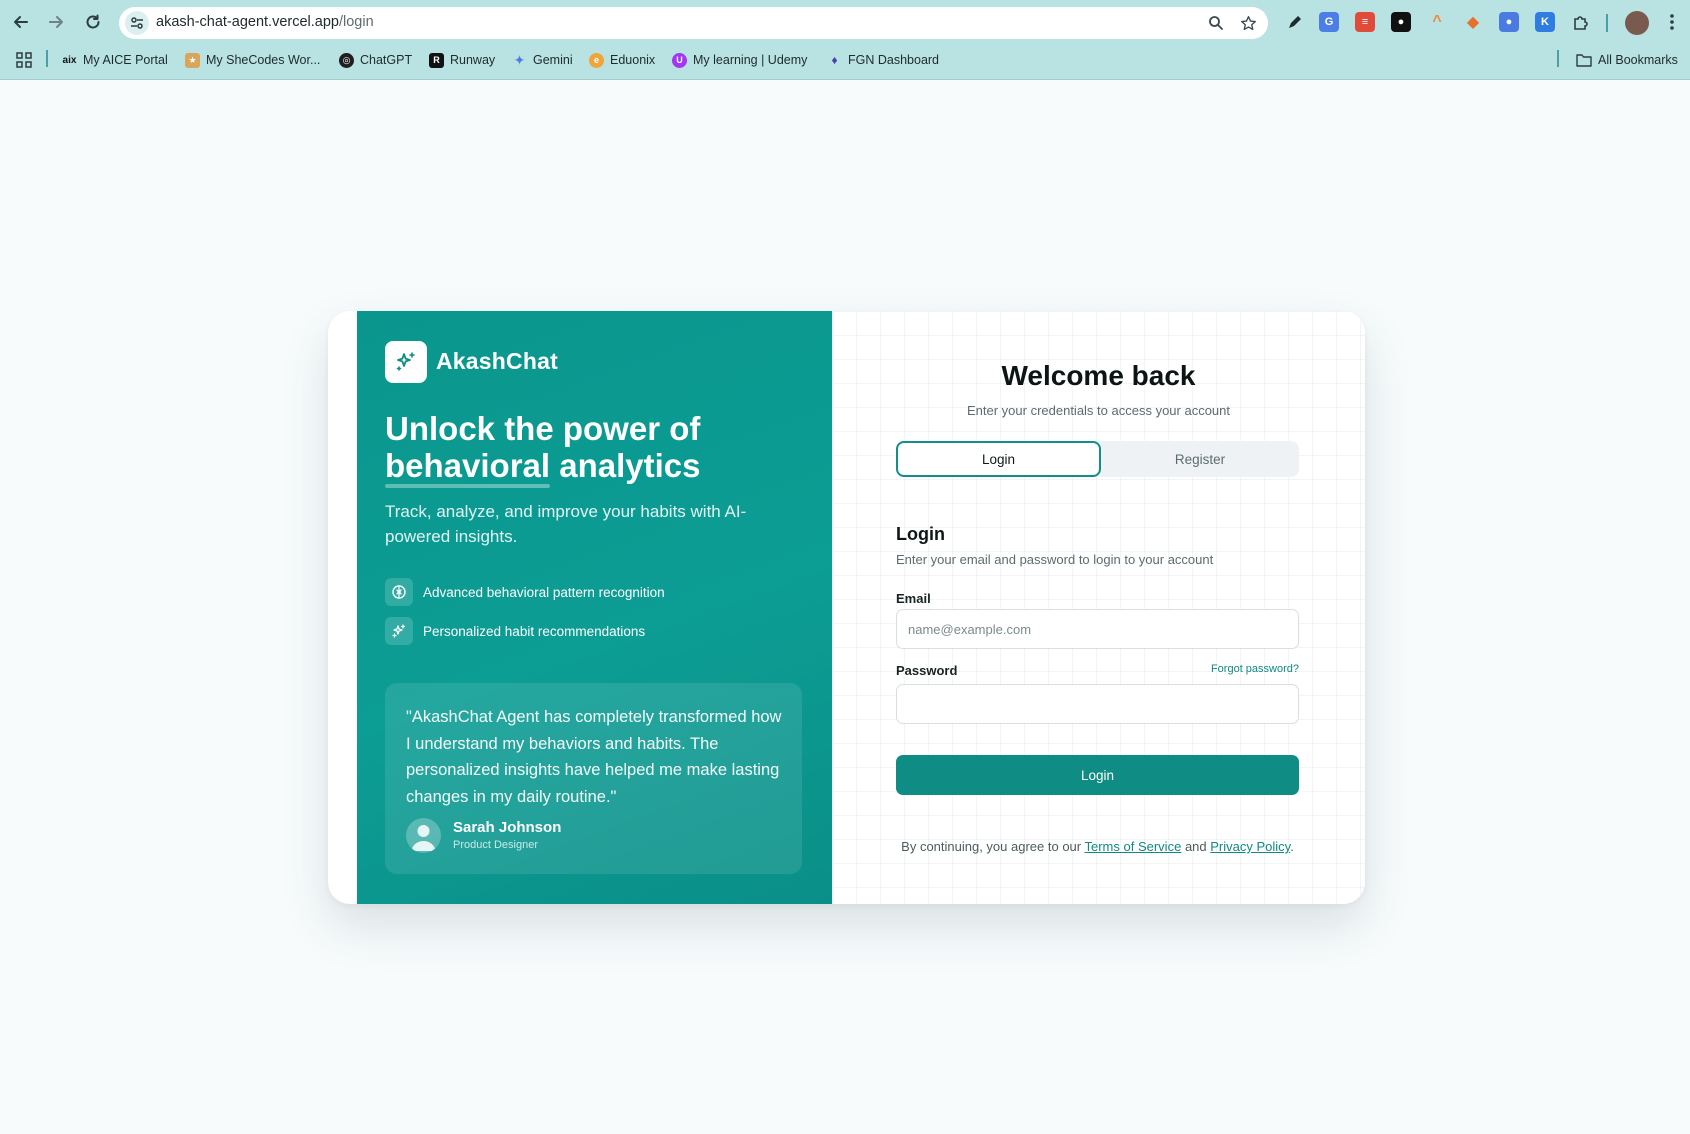  What do you see at coordinates (24, 60) in the screenshot?
I see `apps-button` at bounding box center [24, 60].